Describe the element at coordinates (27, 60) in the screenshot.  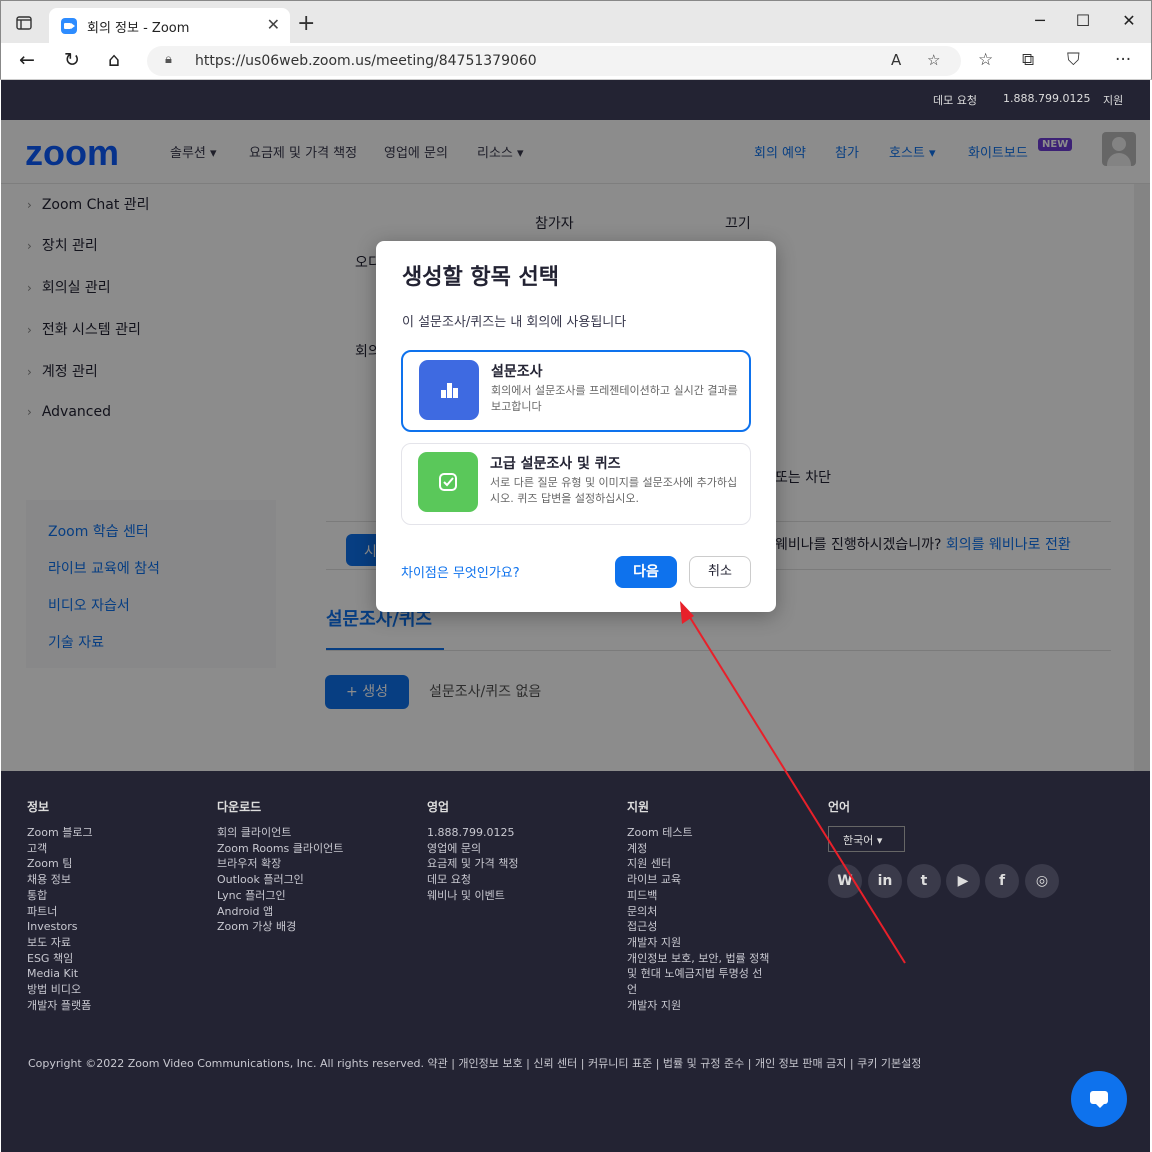
I see `back-icon: ←` at that location.